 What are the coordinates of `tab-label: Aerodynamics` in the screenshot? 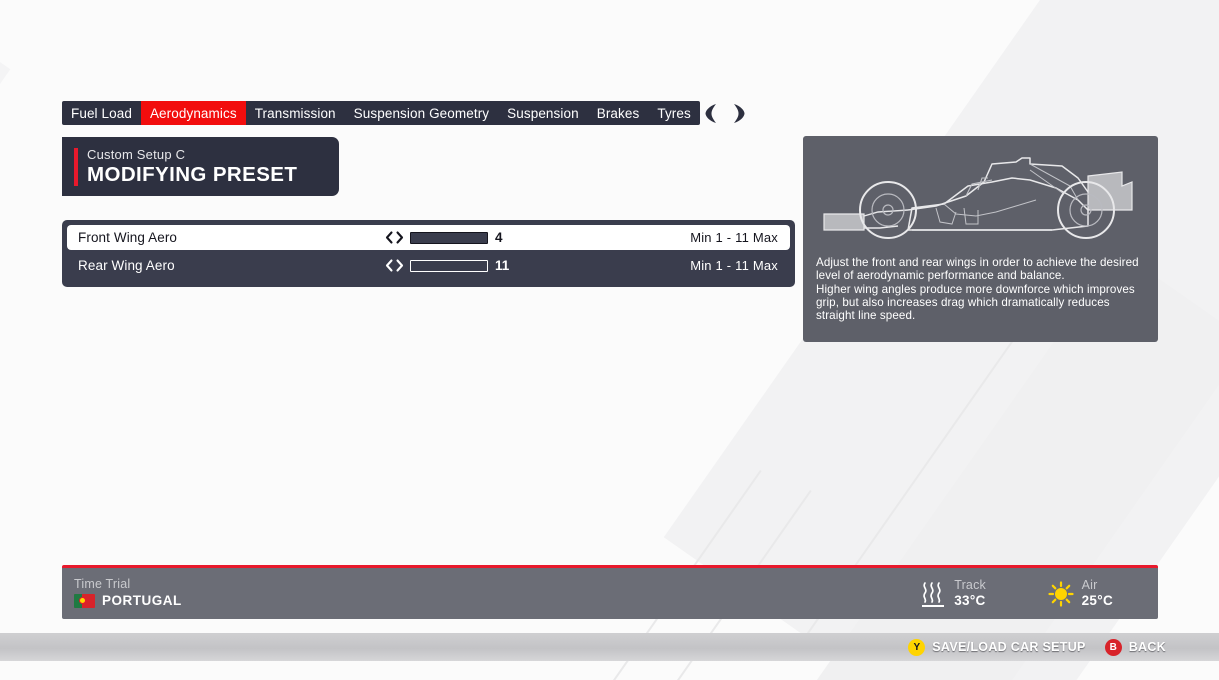 It's located at (193, 113).